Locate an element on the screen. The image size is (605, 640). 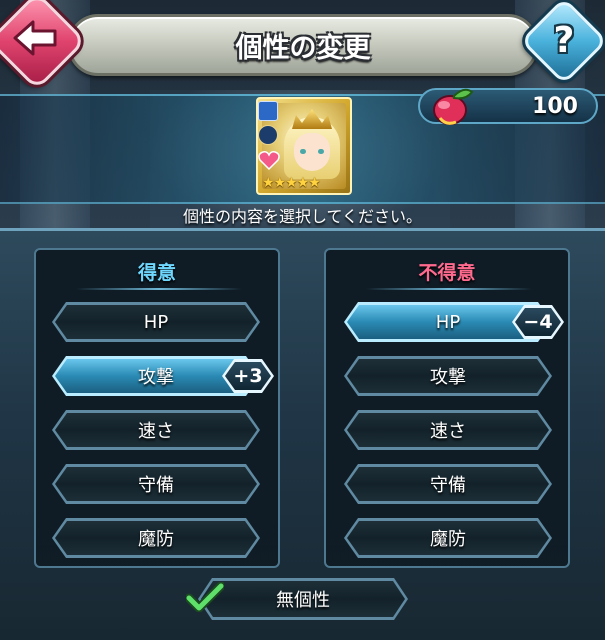
neutral-button: 無個性 is located at coordinates (303, 599).